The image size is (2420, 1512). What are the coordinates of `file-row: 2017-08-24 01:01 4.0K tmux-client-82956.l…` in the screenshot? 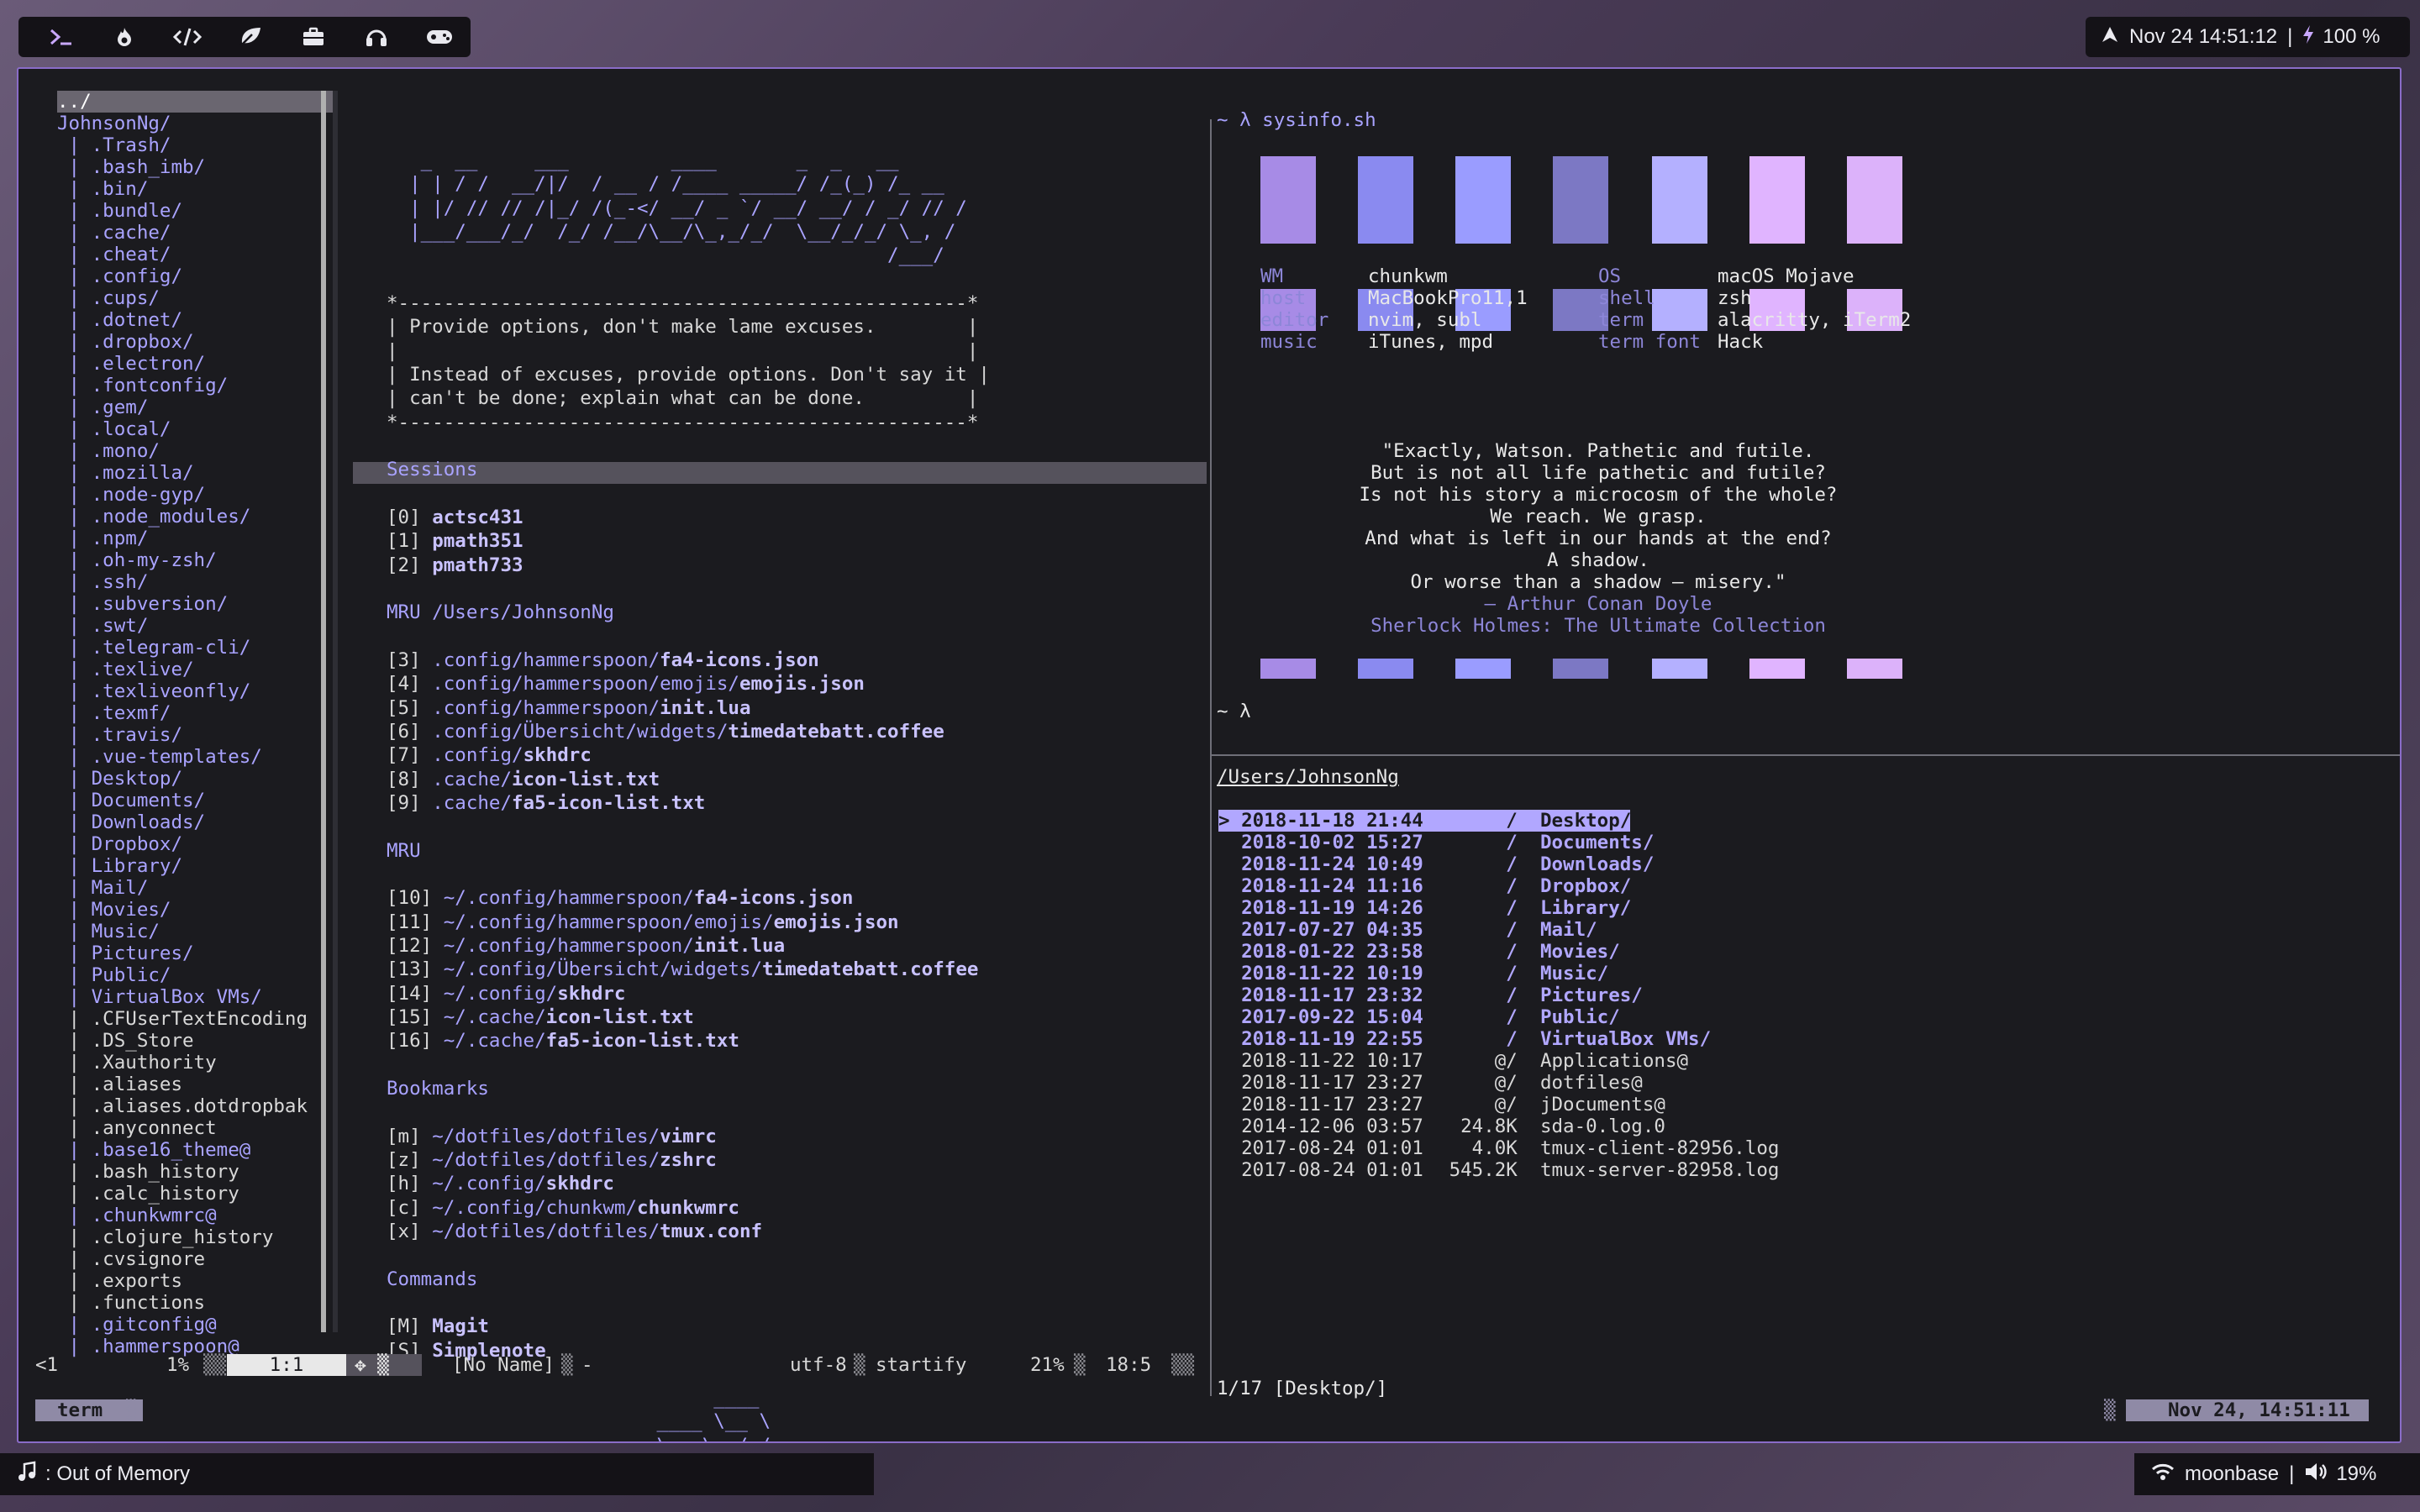 It's located at (1498, 1148).